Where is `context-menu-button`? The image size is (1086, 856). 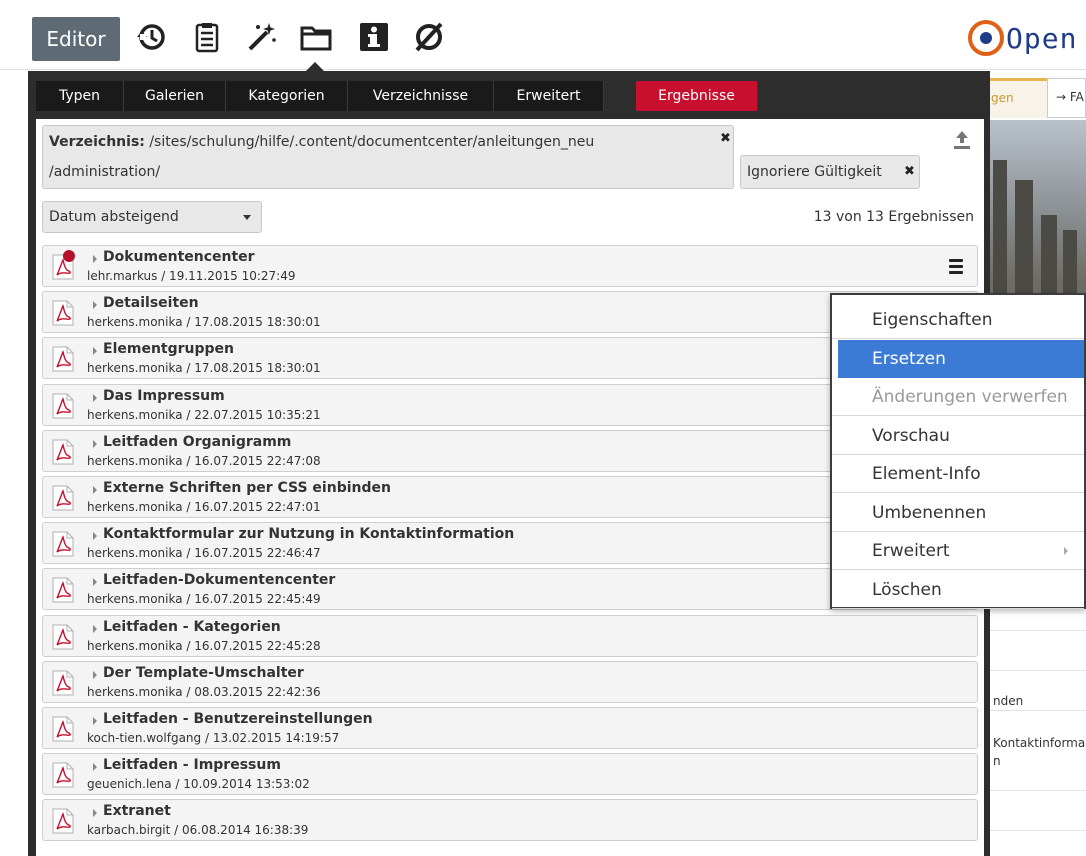 context-menu-button is located at coordinates (957, 267).